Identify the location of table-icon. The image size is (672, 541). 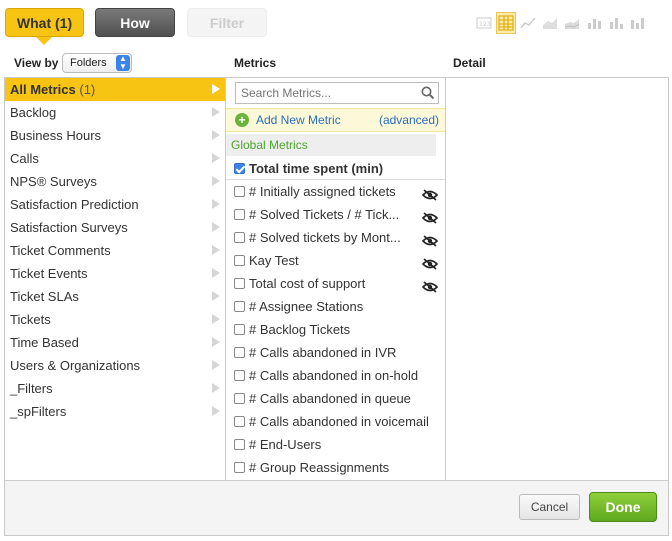
(506, 23).